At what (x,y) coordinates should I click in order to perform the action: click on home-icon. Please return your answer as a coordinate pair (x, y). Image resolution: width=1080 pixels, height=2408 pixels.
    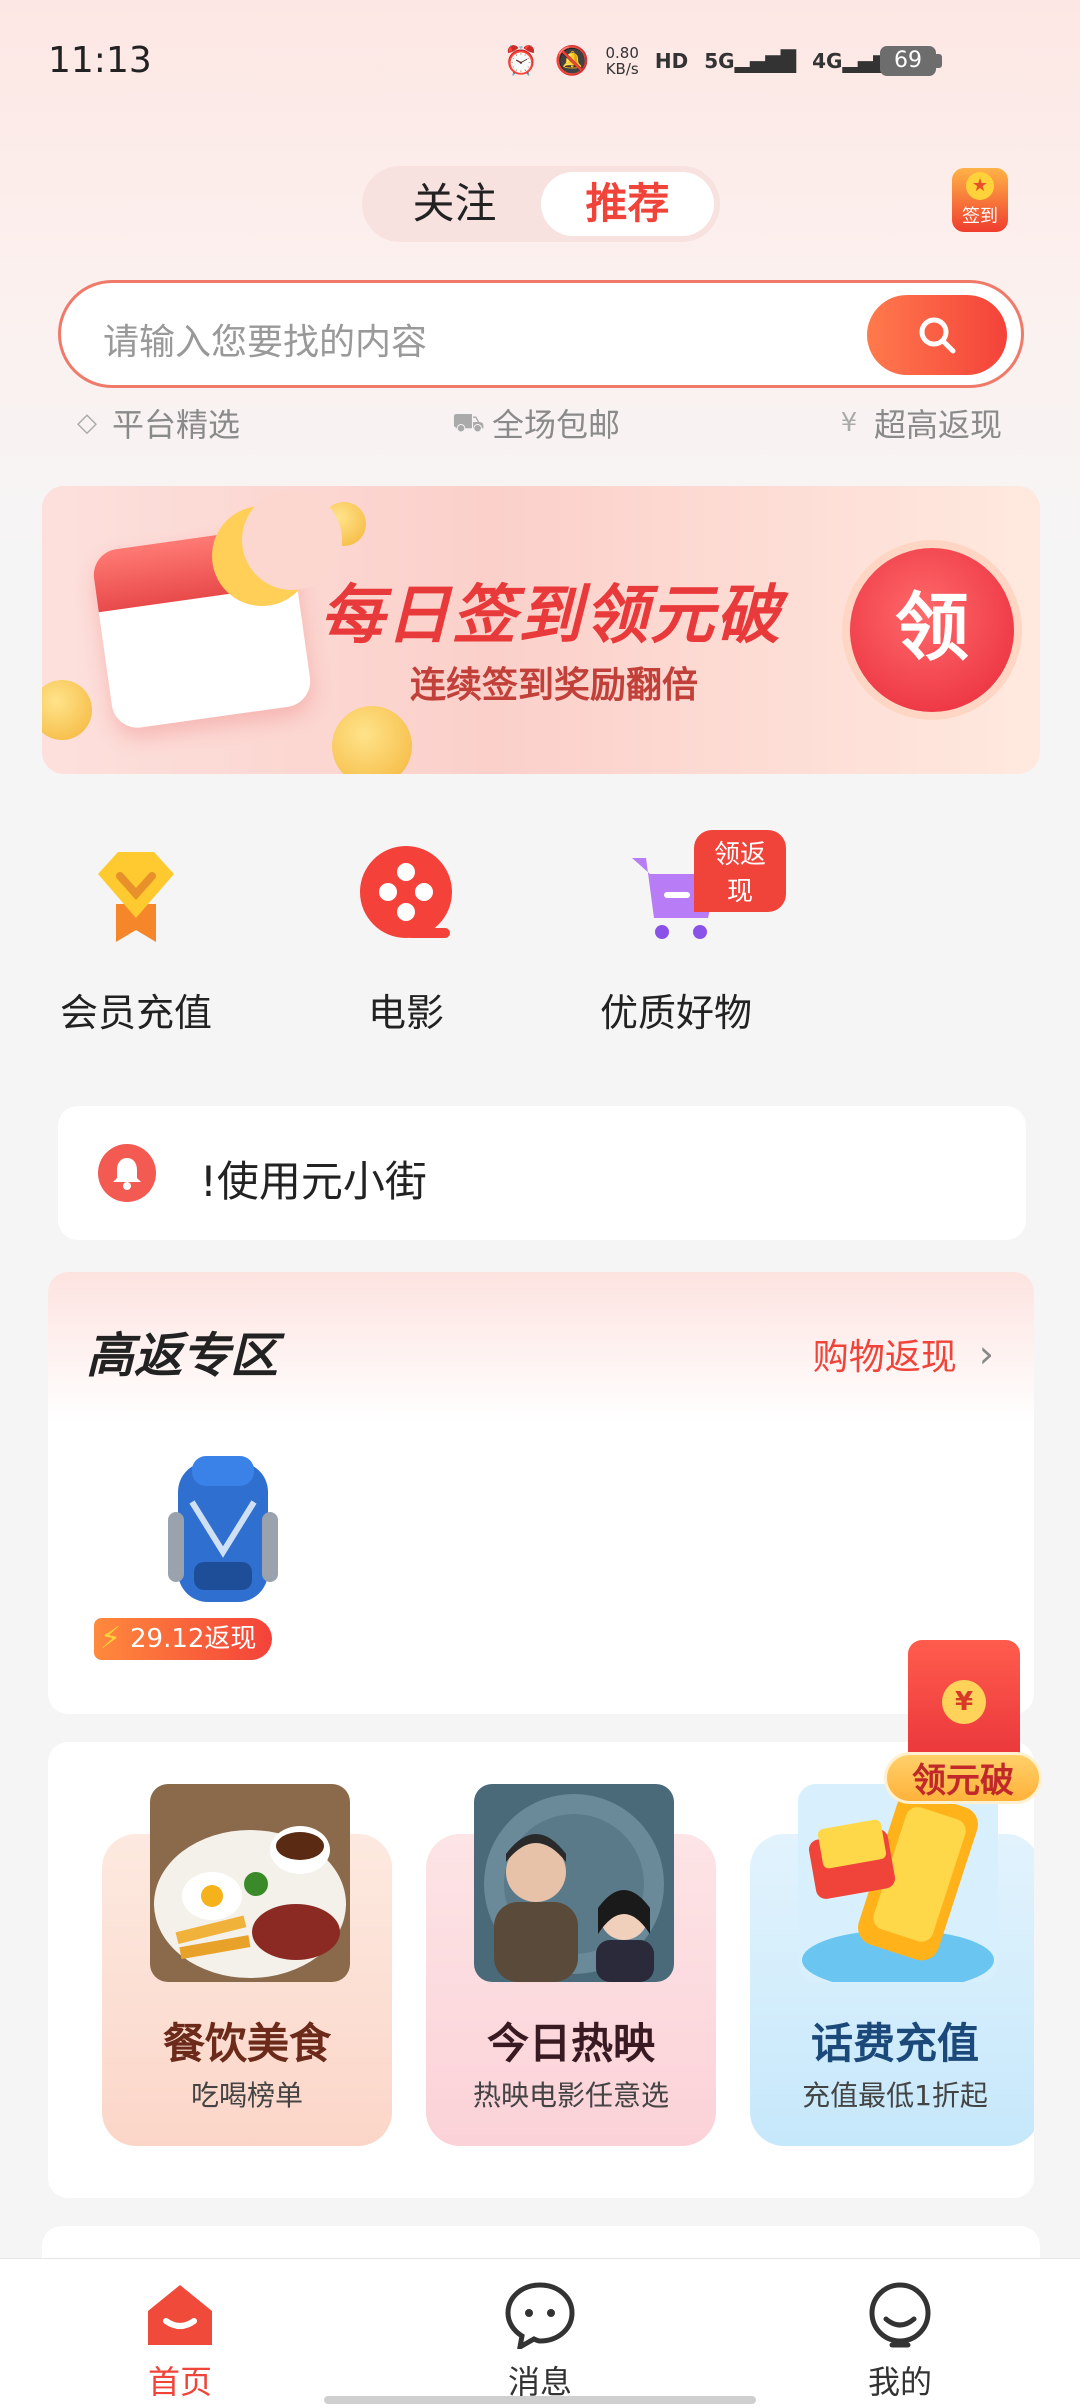
    Looking at the image, I should click on (180, 2315).